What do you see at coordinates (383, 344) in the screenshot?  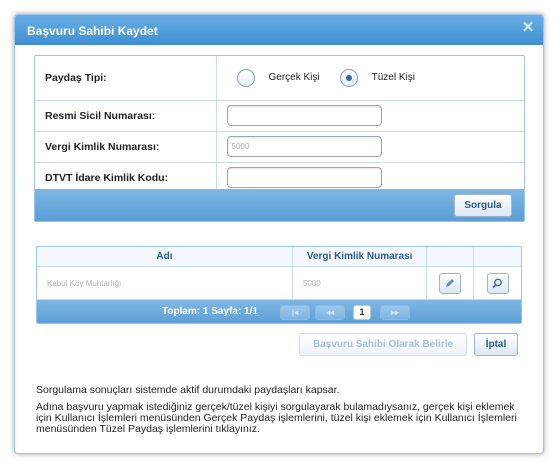 I see `basvuru-sahibi-belirle-button: Başvuru Sahibi Olarak Belirle` at bounding box center [383, 344].